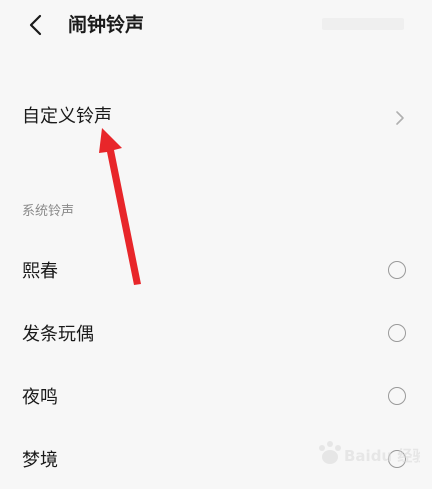 The width and height of the screenshot is (432, 489). I want to click on ringtone-item: 夜鸣, so click(216, 398).